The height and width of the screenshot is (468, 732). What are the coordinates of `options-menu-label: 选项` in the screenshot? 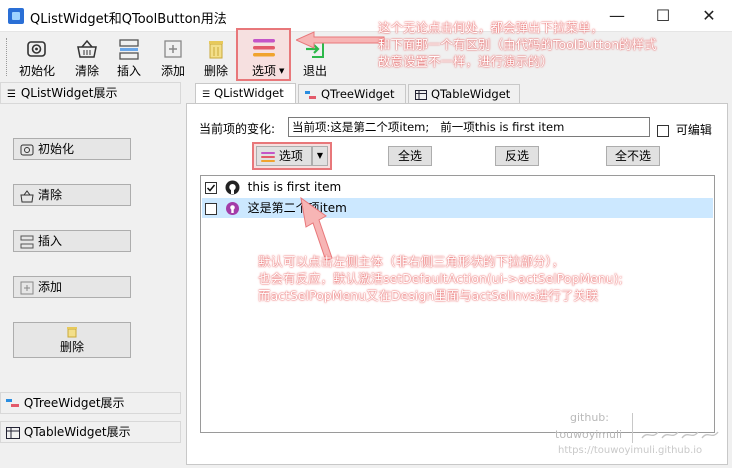 It's located at (290, 156).